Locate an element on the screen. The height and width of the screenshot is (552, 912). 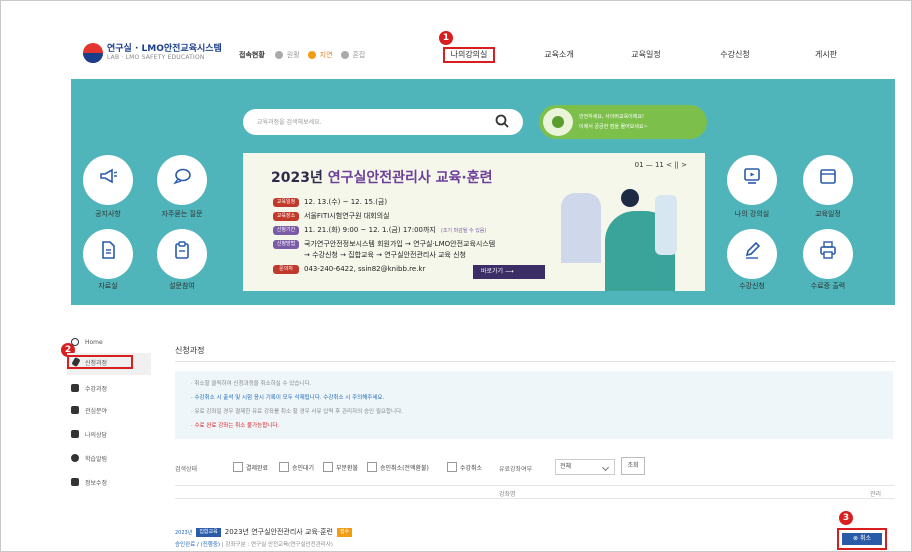
clipboard-icon is located at coordinates (182, 250).